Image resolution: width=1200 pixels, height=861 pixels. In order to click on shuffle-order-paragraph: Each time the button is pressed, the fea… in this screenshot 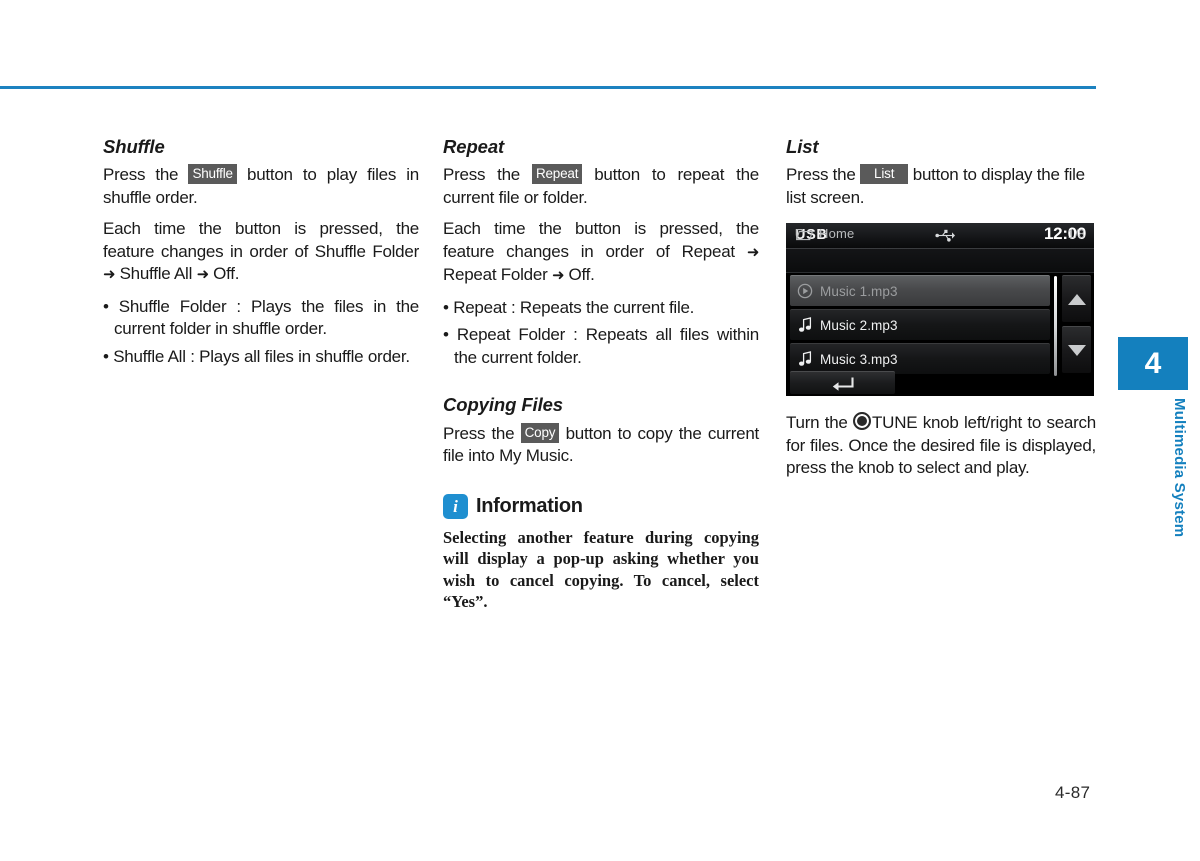, I will do `click(261, 252)`.